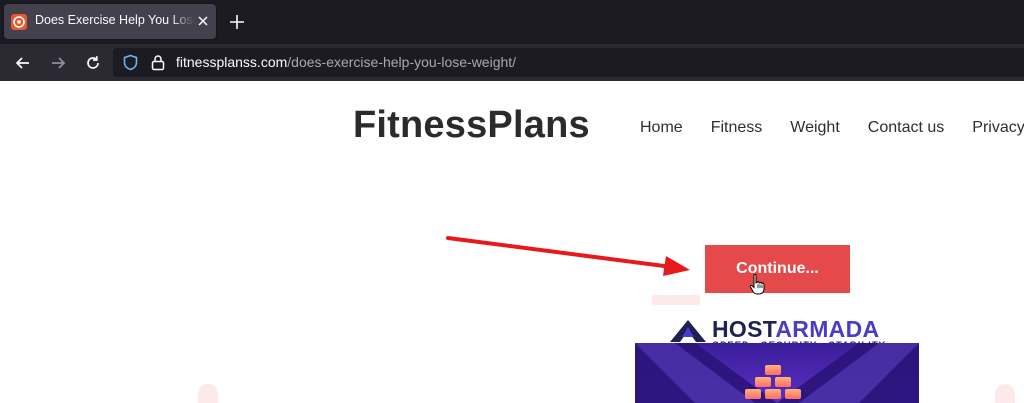 Image resolution: width=1024 pixels, height=403 pixels. What do you see at coordinates (737, 128) in the screenshot?
I see `menu-item-fitness: Fitness` at bounding box center [737, 128].